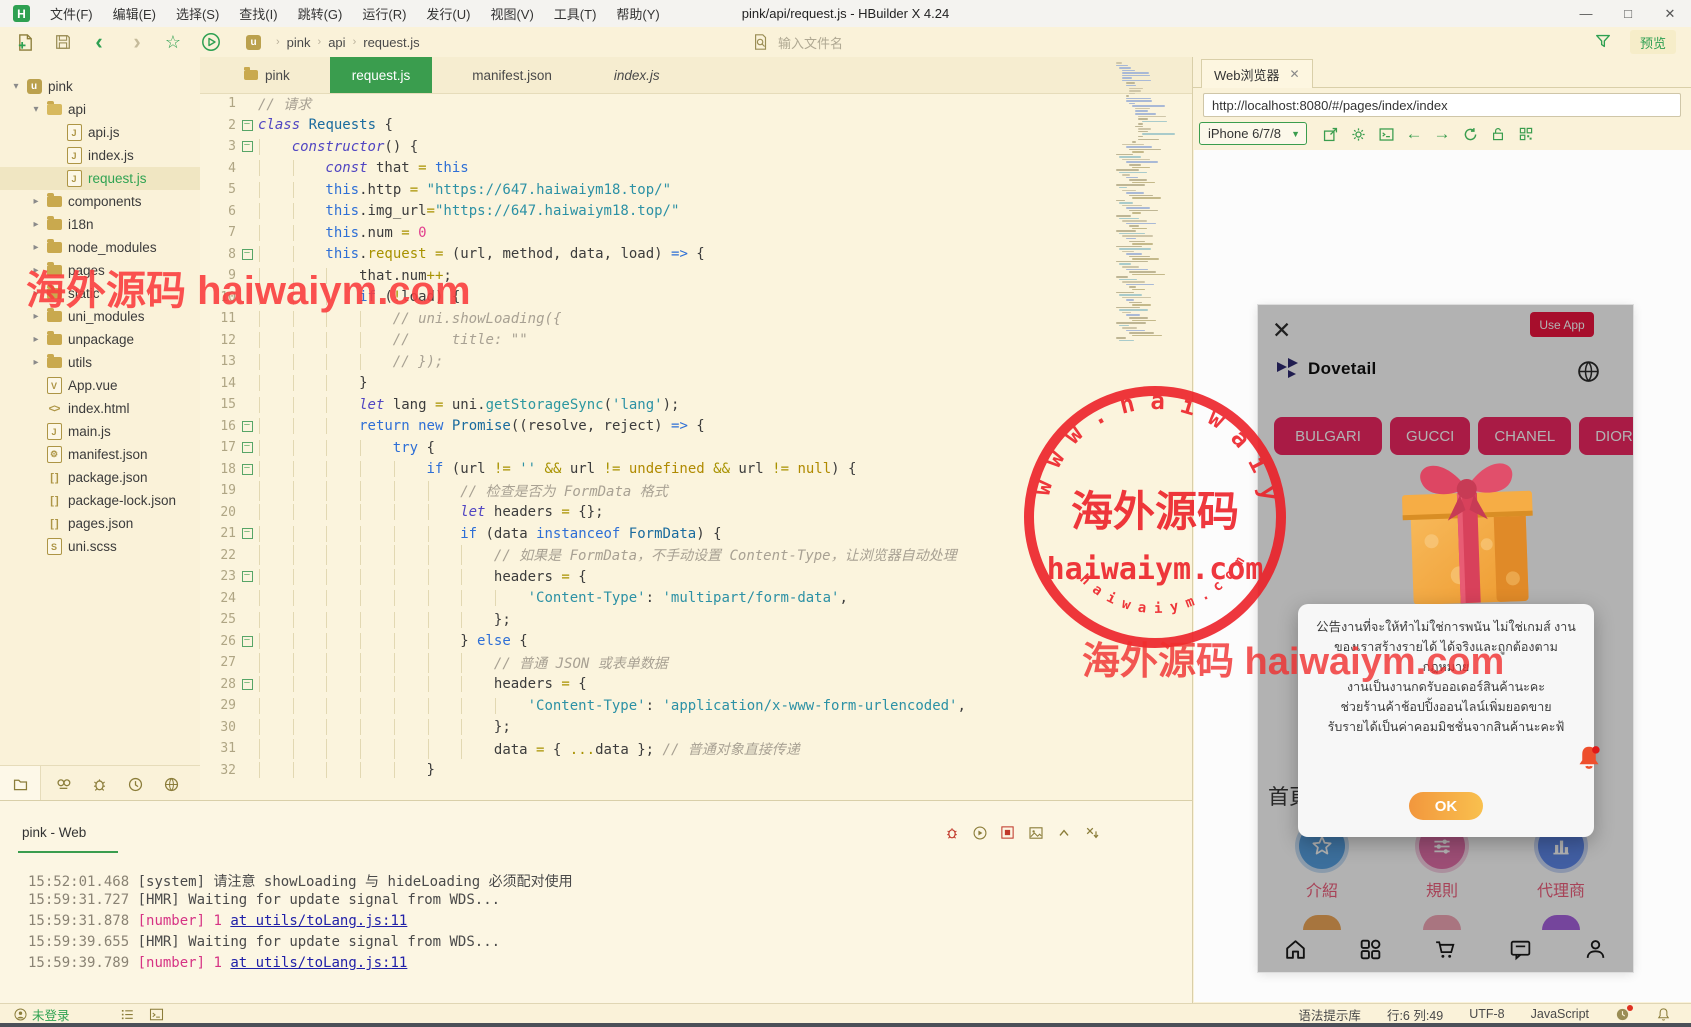 The image size is (1691, 1027). I want to click on tree-item-package-lock.json: [ ] package-lock.json, so click(100, 500).